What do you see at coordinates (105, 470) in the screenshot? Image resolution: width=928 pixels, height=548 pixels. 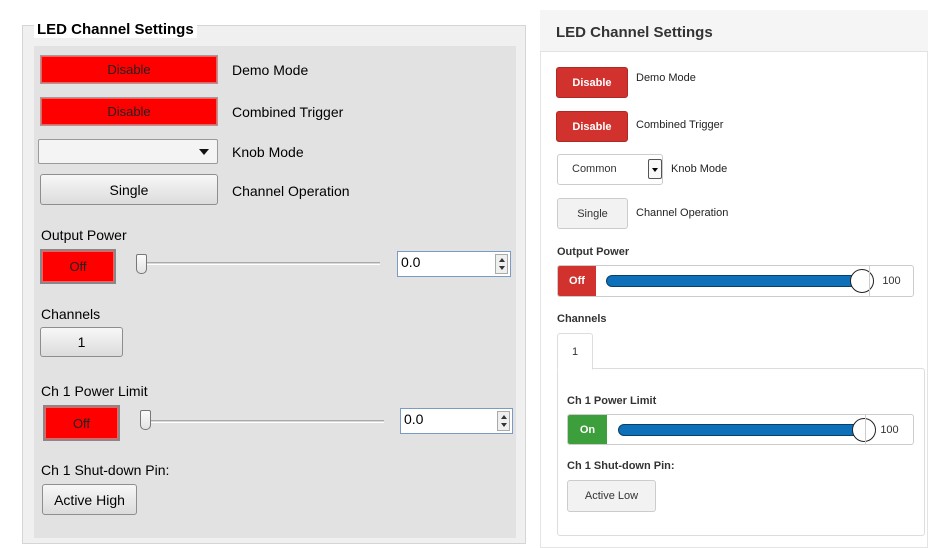 I see `left-ch1-shutdown-heading: Ch 1 Shut-down Pin:` at bounding box center [105, 470].